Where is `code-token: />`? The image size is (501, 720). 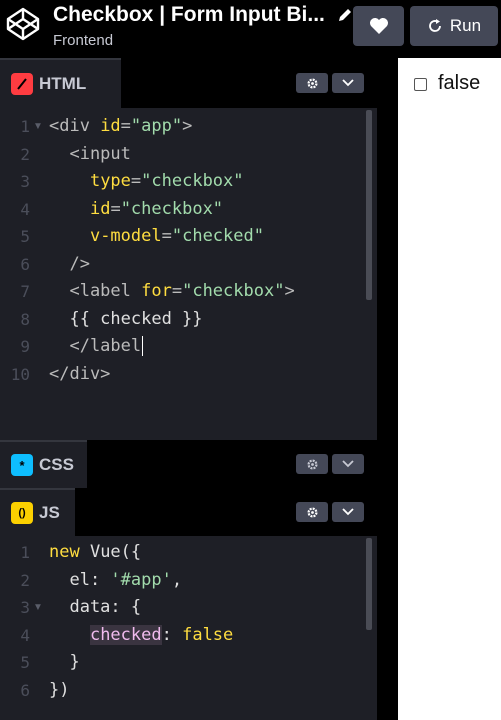
code-token: /> is located at coordinates (69, 263).